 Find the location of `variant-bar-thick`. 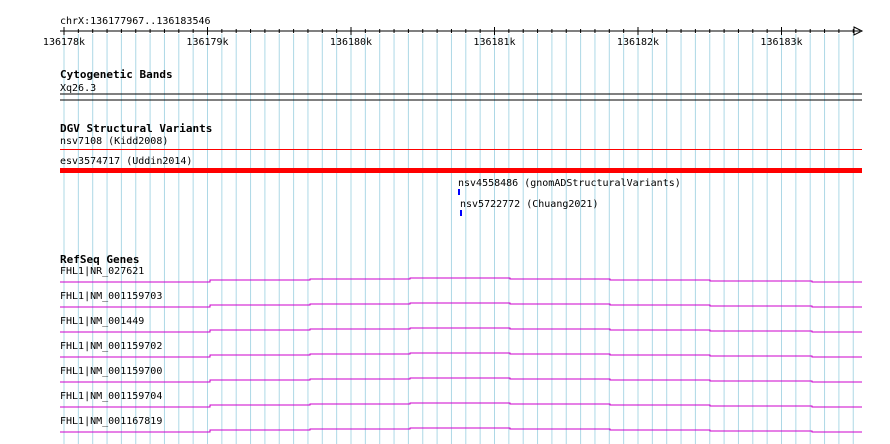

variant-bar-thick is located at coordinates (461, 170).